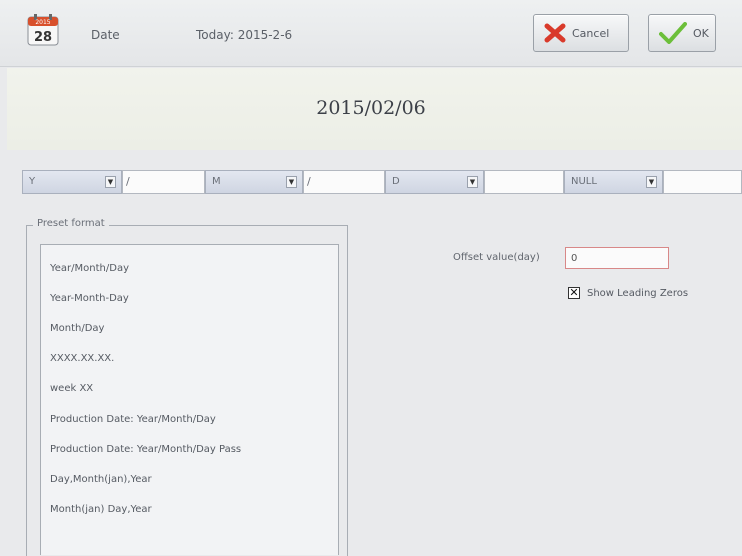 Image resolution: width=742 pixels, height=556 pixels. I want to click on dialog-title: Date, so click(105, 35).